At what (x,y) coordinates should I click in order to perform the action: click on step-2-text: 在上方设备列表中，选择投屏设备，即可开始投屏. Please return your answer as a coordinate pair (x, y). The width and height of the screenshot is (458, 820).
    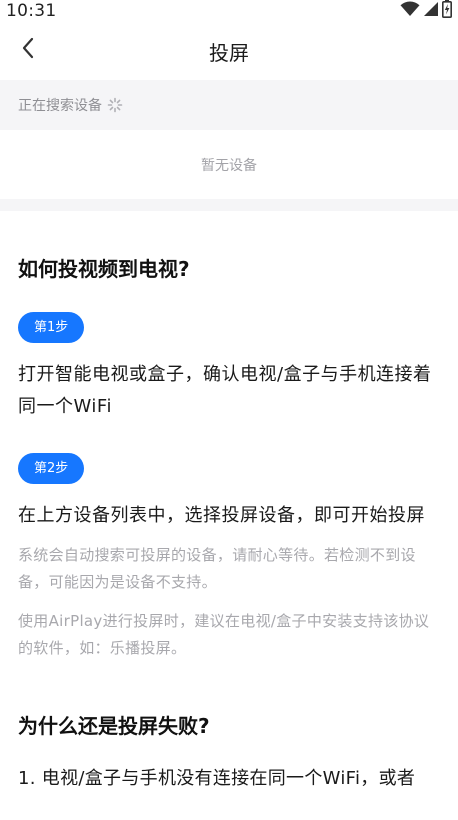
    Looking at the image, I should click on (221, 515).